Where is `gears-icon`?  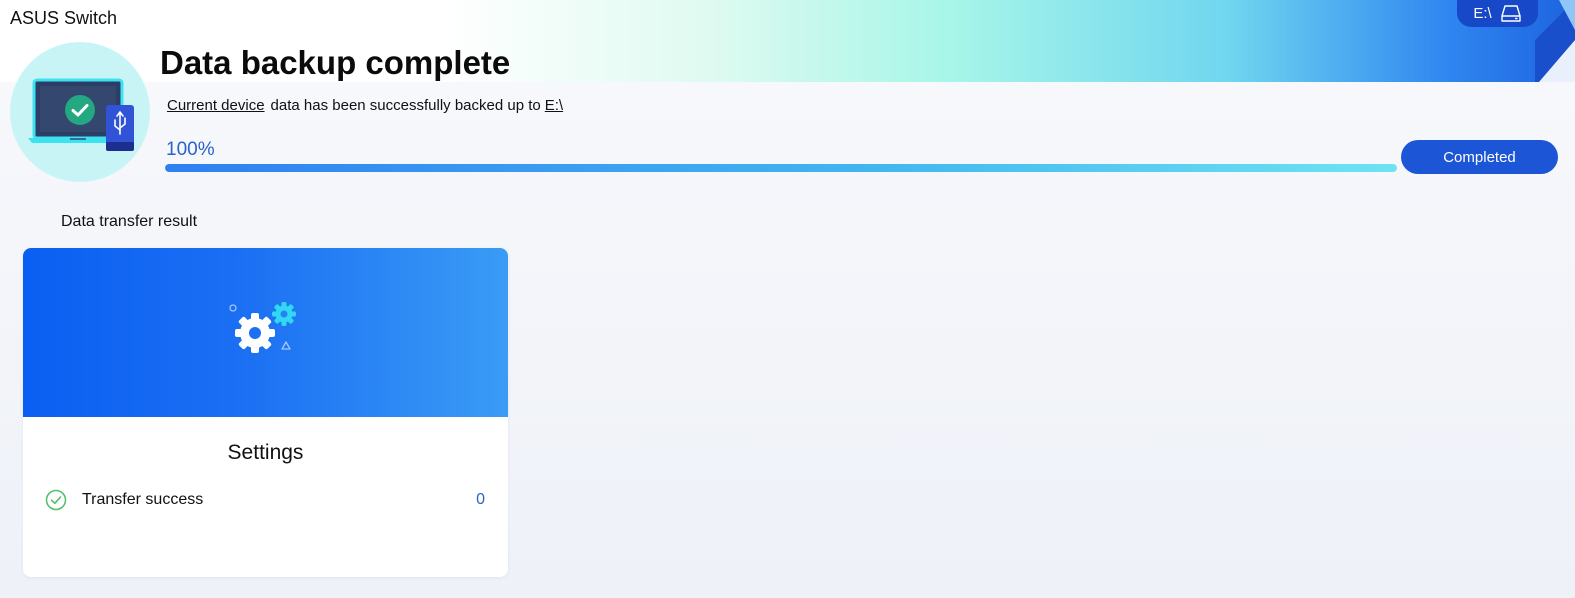 gears-icon is located at coordinates (262, 327).